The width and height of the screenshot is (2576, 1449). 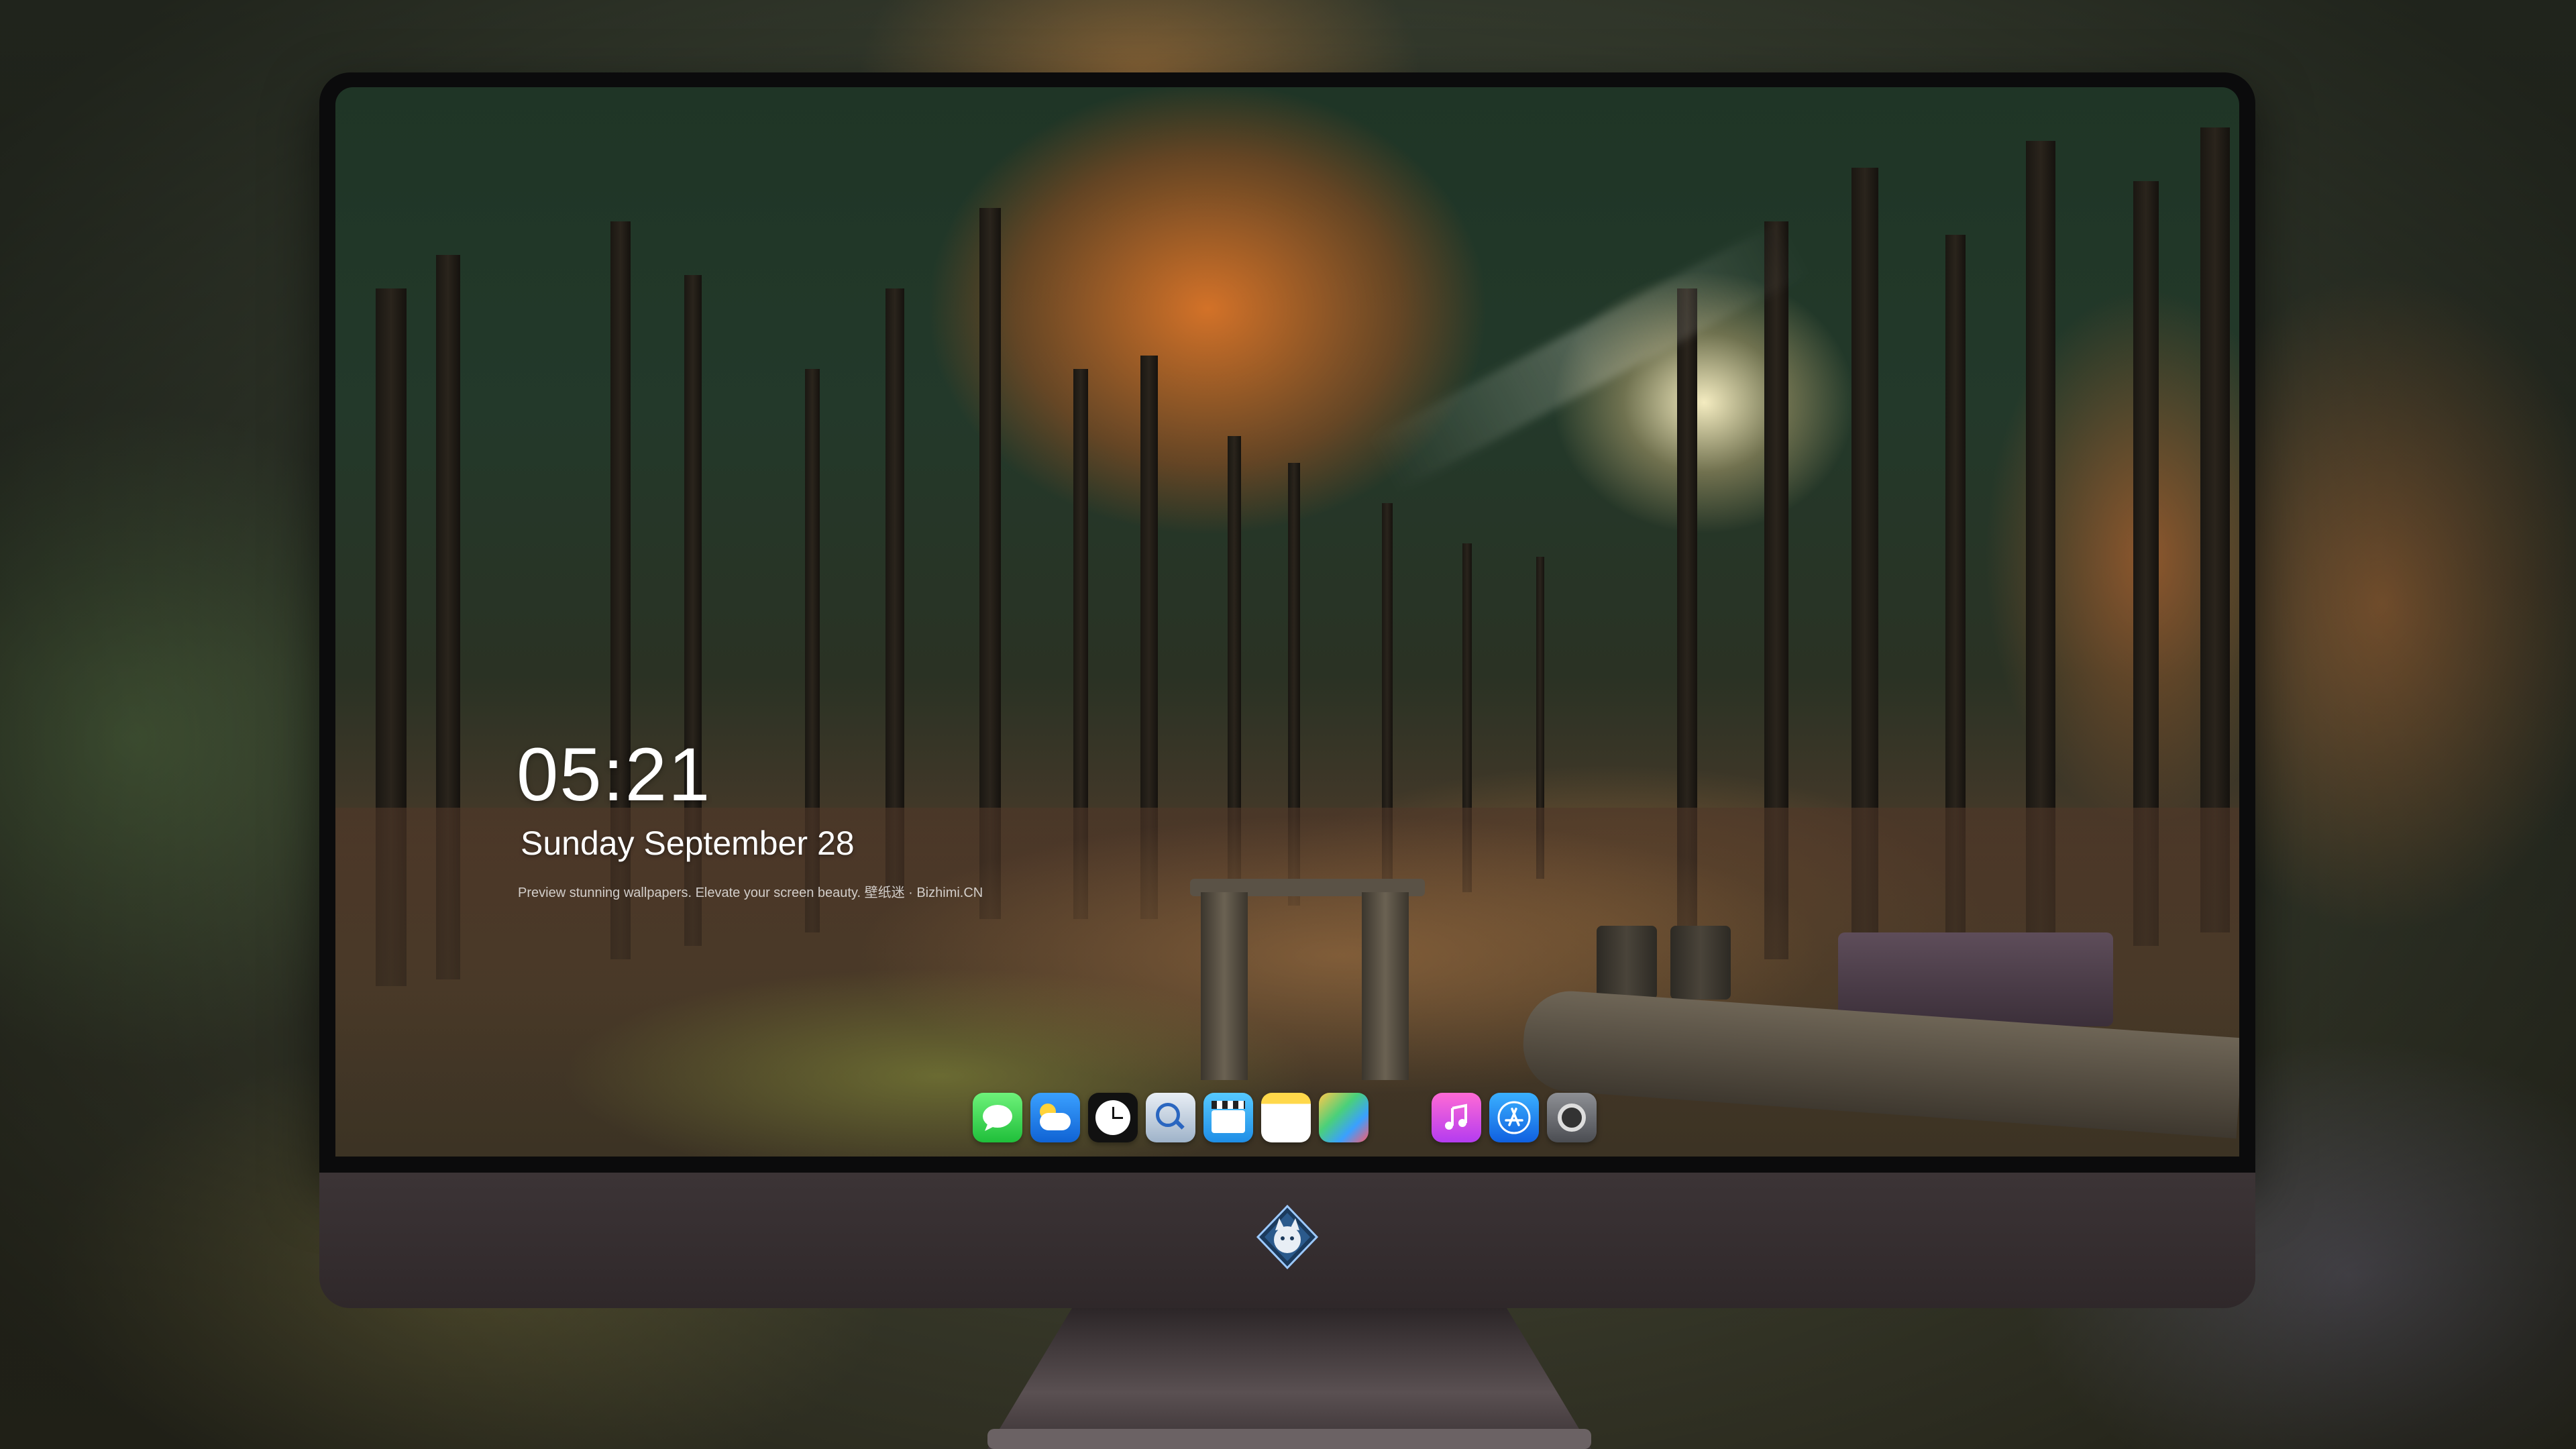 I want to click on monitor-stand, so click(x=1289, y=1378).